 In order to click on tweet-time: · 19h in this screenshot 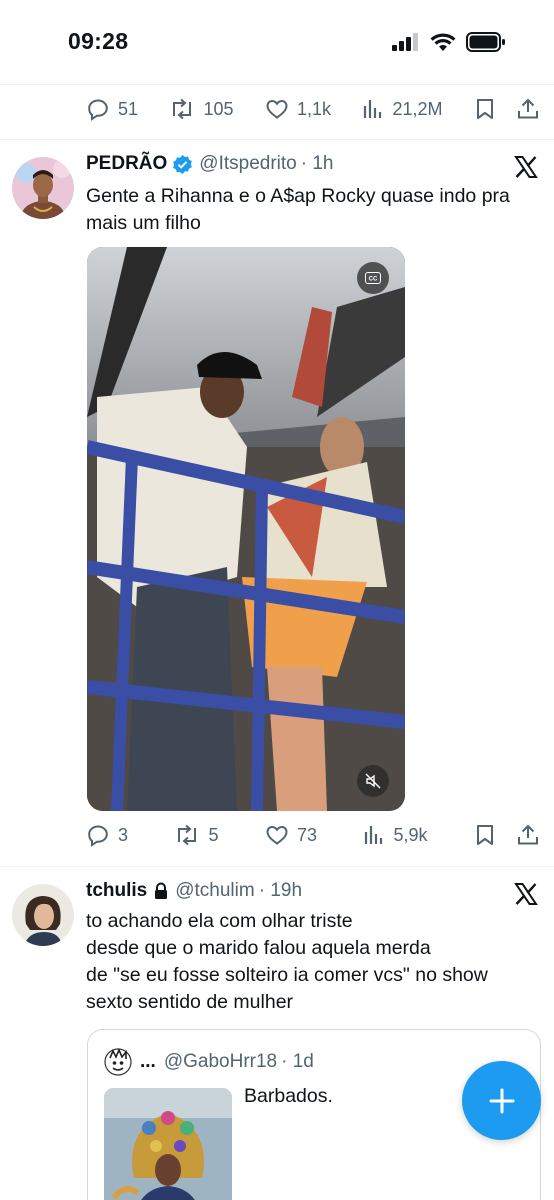, I will do `click(280, 890)`.